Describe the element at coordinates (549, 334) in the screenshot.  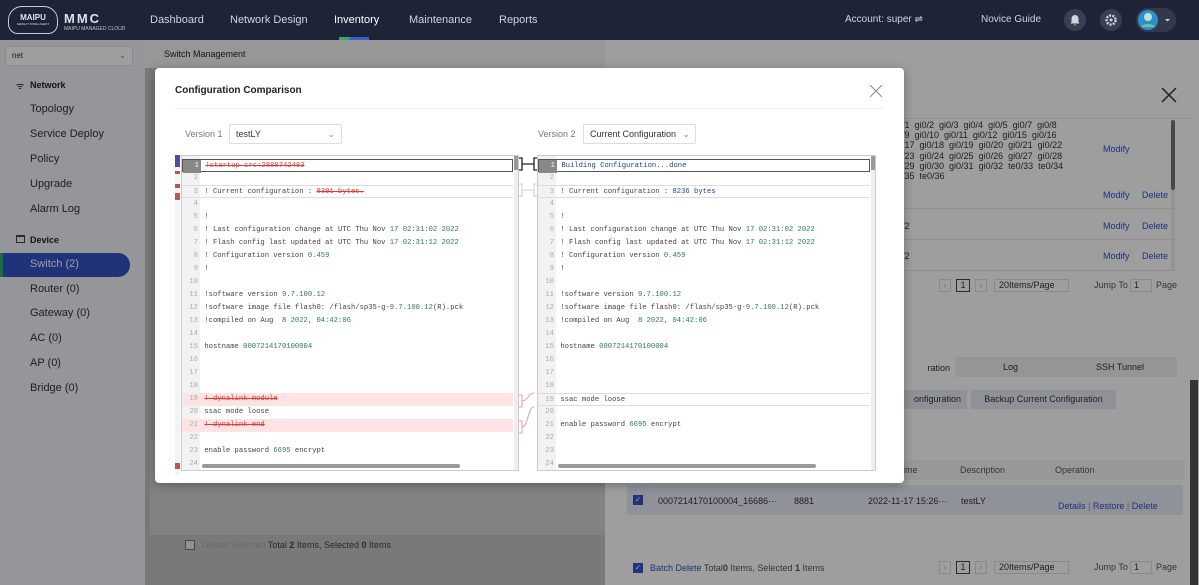
I see `line-number: 14` at that location.